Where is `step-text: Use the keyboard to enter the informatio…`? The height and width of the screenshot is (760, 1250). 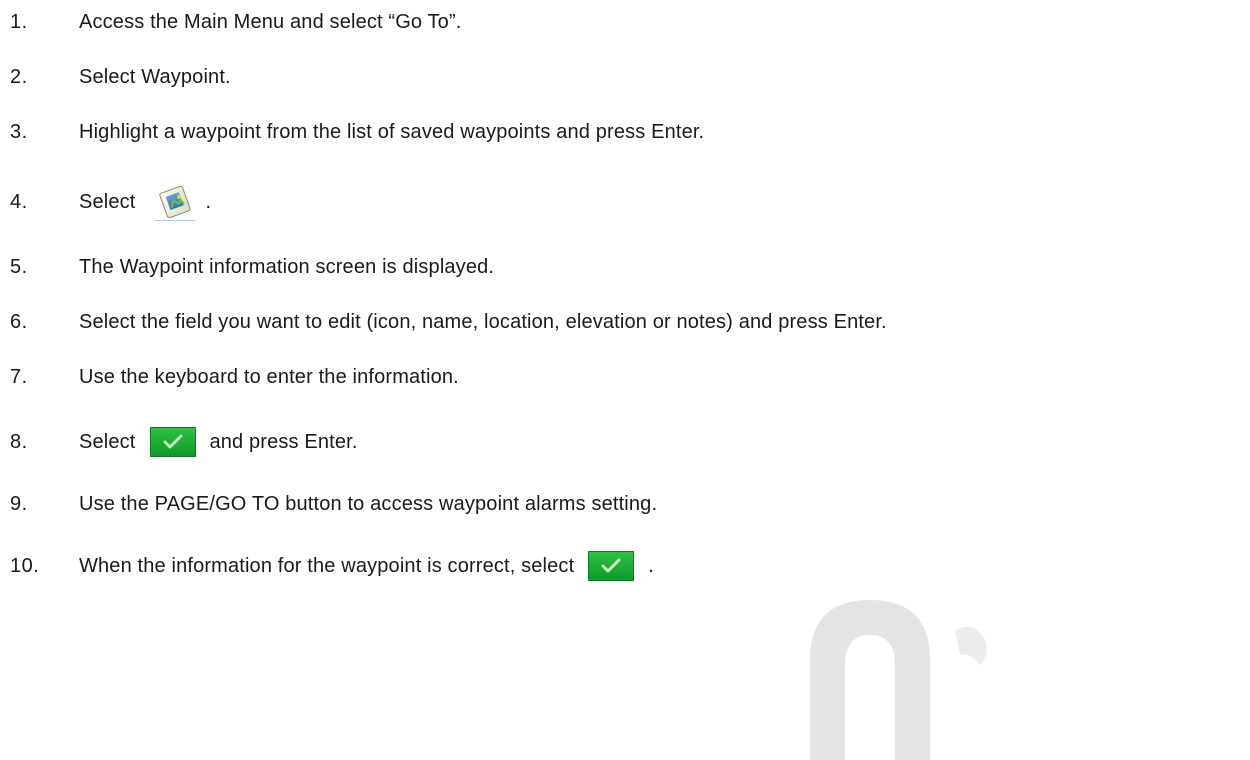 step-text: Use the keyboard to enter the informatio… is located at coordinates (269, 376).